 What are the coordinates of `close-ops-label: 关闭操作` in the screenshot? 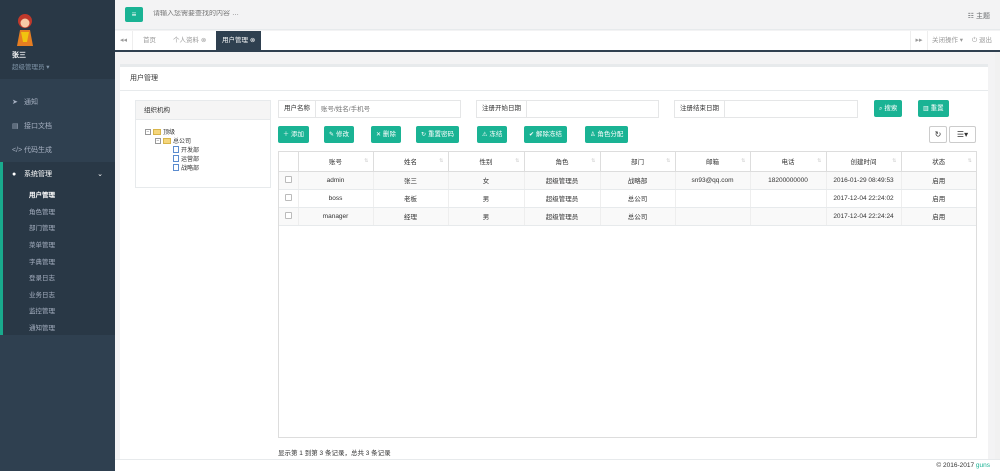 It's located at (945, 40).